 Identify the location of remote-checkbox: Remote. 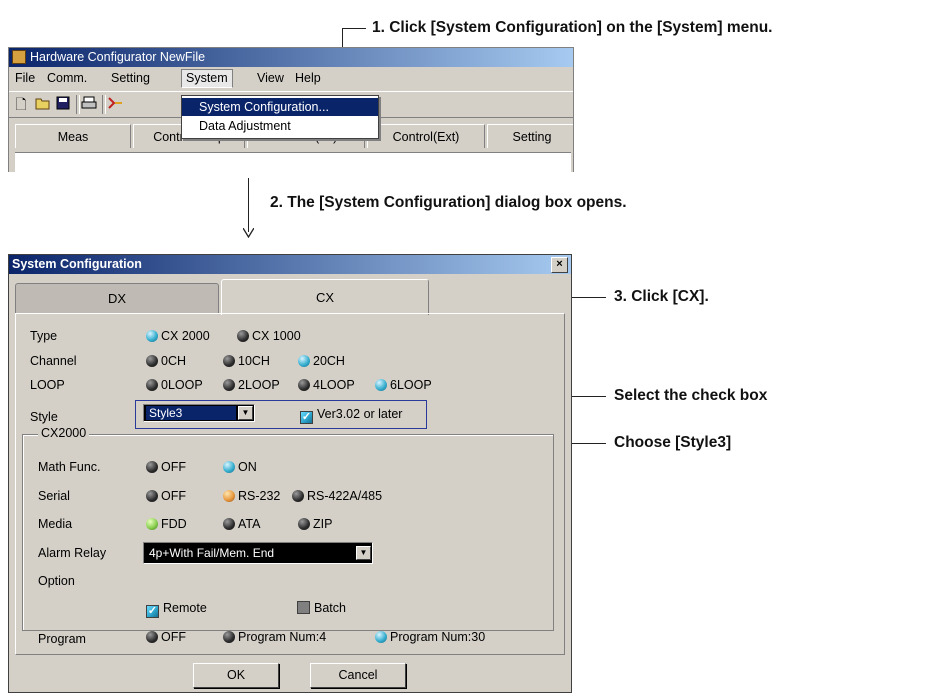
(176, 609).